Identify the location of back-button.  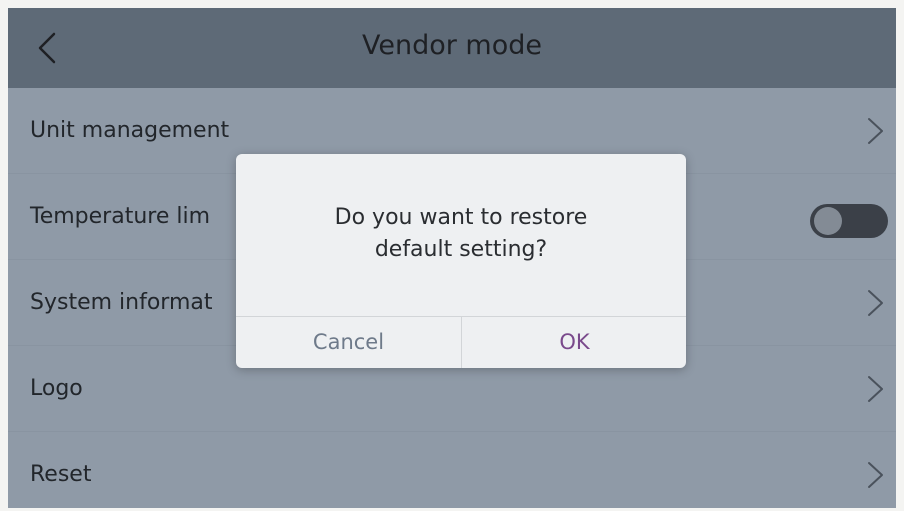
(48, 48).